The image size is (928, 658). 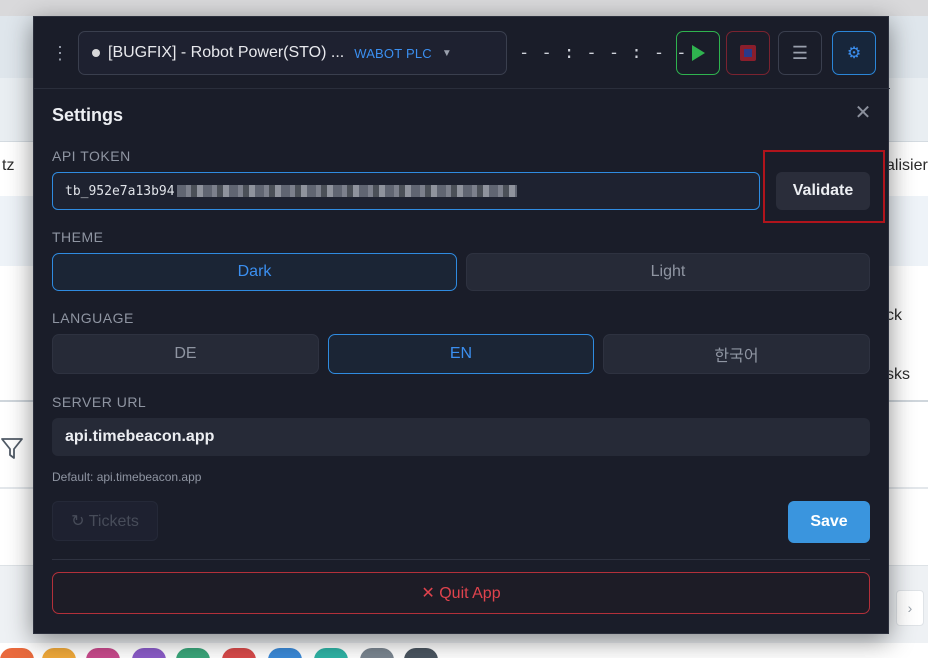 I want to click on save-button: Save, so click(x=829, y=522).